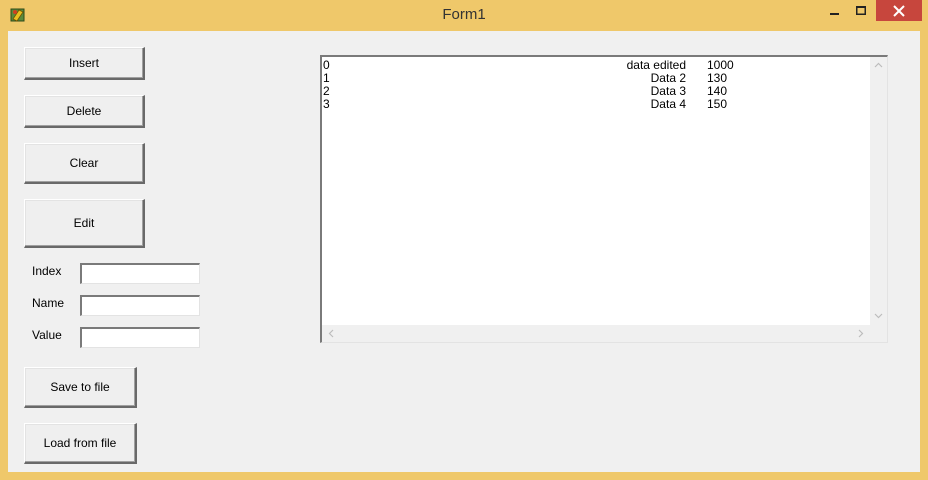 Image resolution: width=928 pixels, height=480 pixels. I want to click on insert-button: Insert, so click(84, 63).